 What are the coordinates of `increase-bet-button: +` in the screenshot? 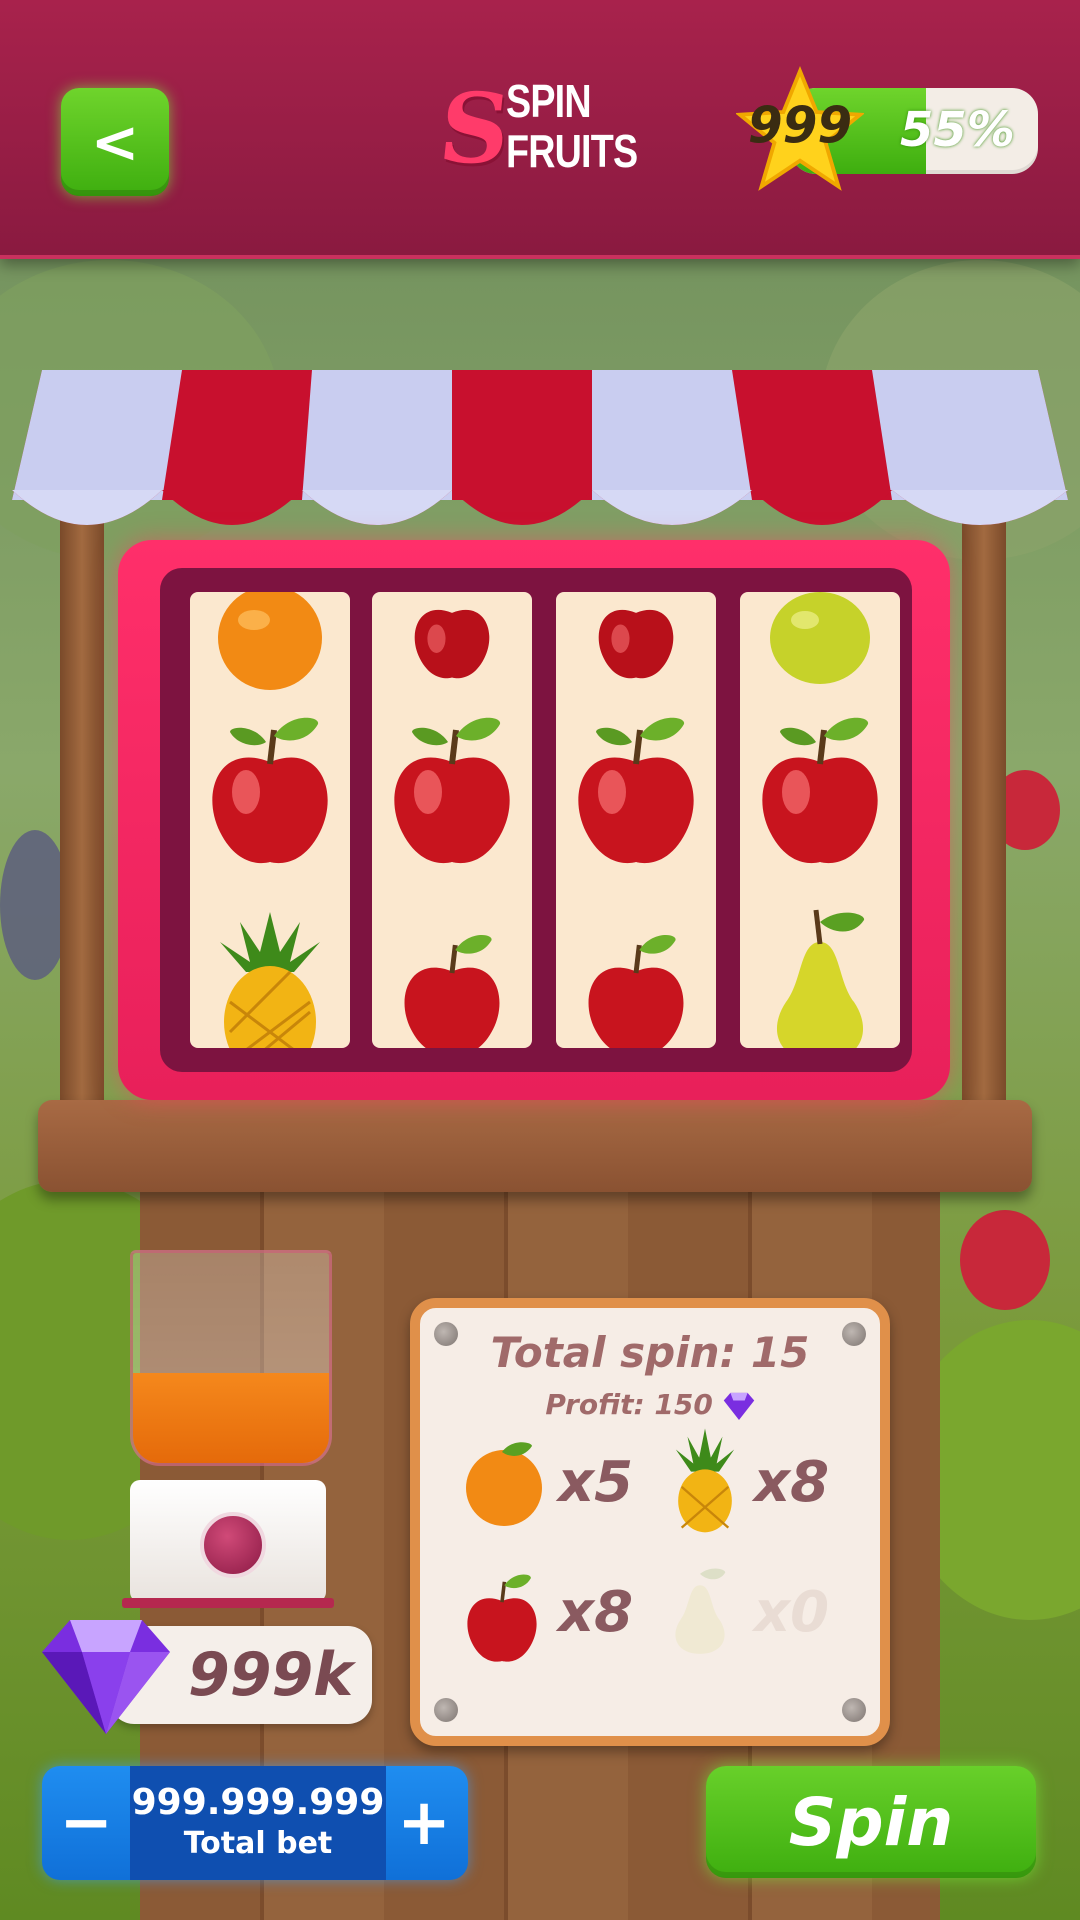 It's located at (424, 1823).